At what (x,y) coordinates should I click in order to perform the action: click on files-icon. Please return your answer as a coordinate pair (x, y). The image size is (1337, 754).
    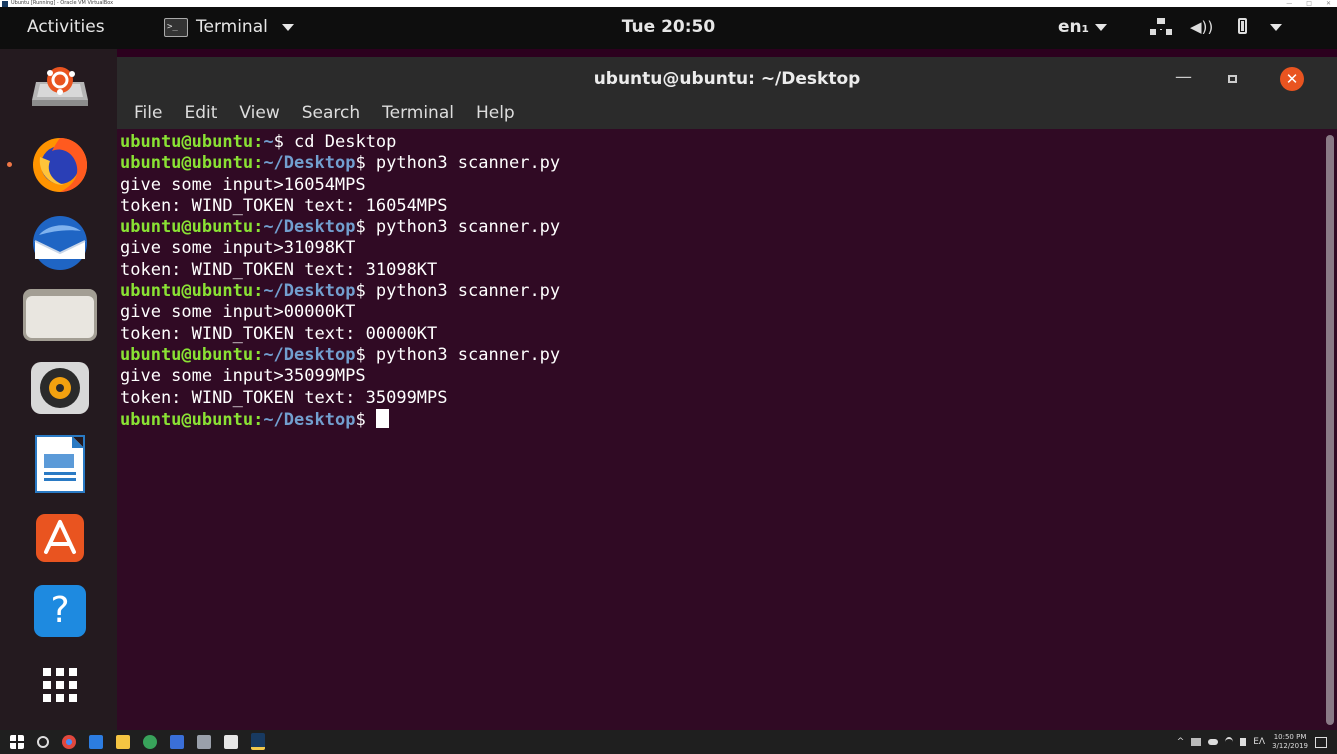
    Looking at the image, I should click on (60, 315).